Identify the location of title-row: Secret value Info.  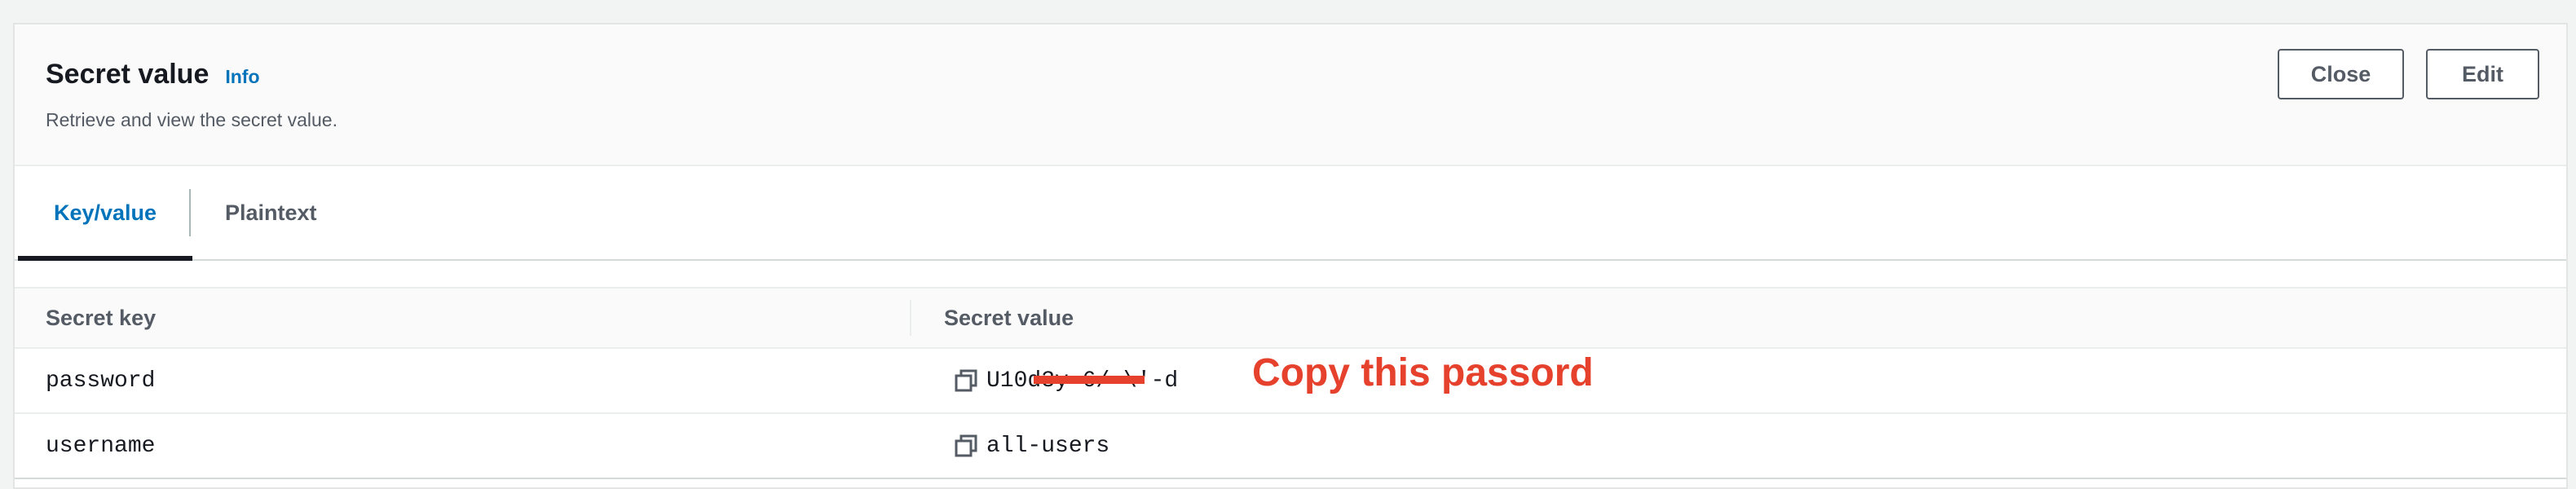
(153, 74).